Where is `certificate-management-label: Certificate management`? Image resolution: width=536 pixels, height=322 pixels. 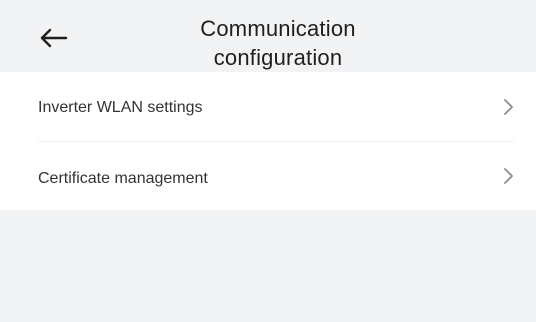 certificate-management-label: Certificate management is located at coordinates (123, 178).